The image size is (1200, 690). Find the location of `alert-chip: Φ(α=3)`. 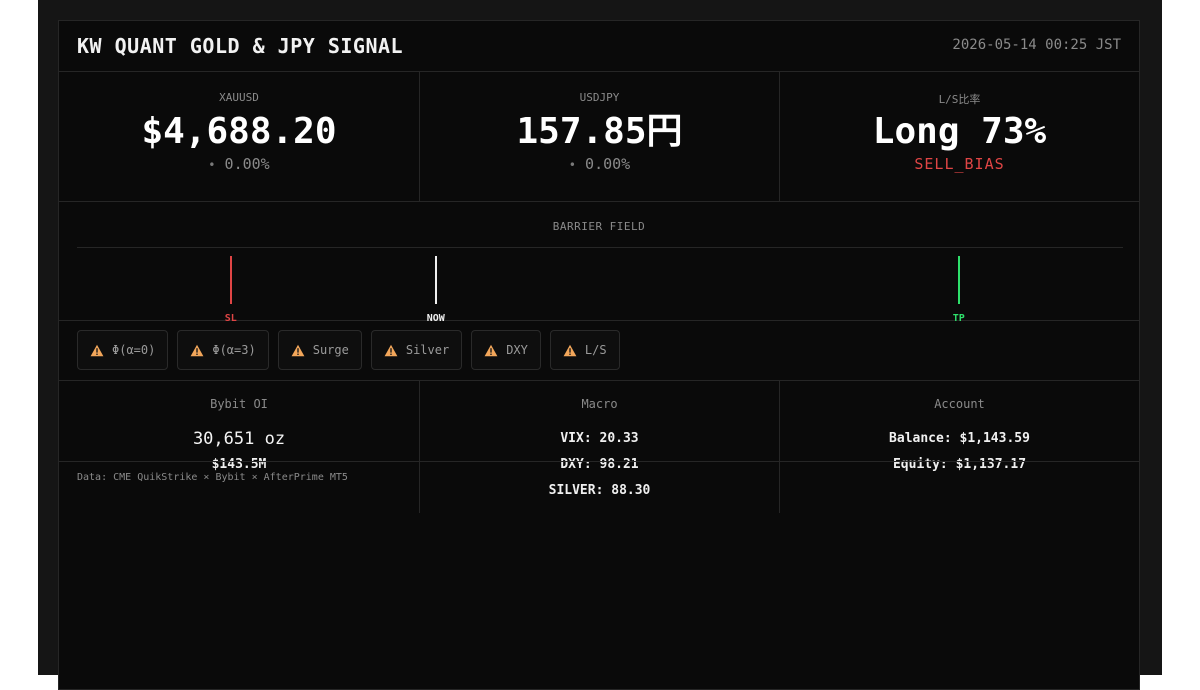

alert-chip: Φ(α=3) is located at coordinates (223, 350).